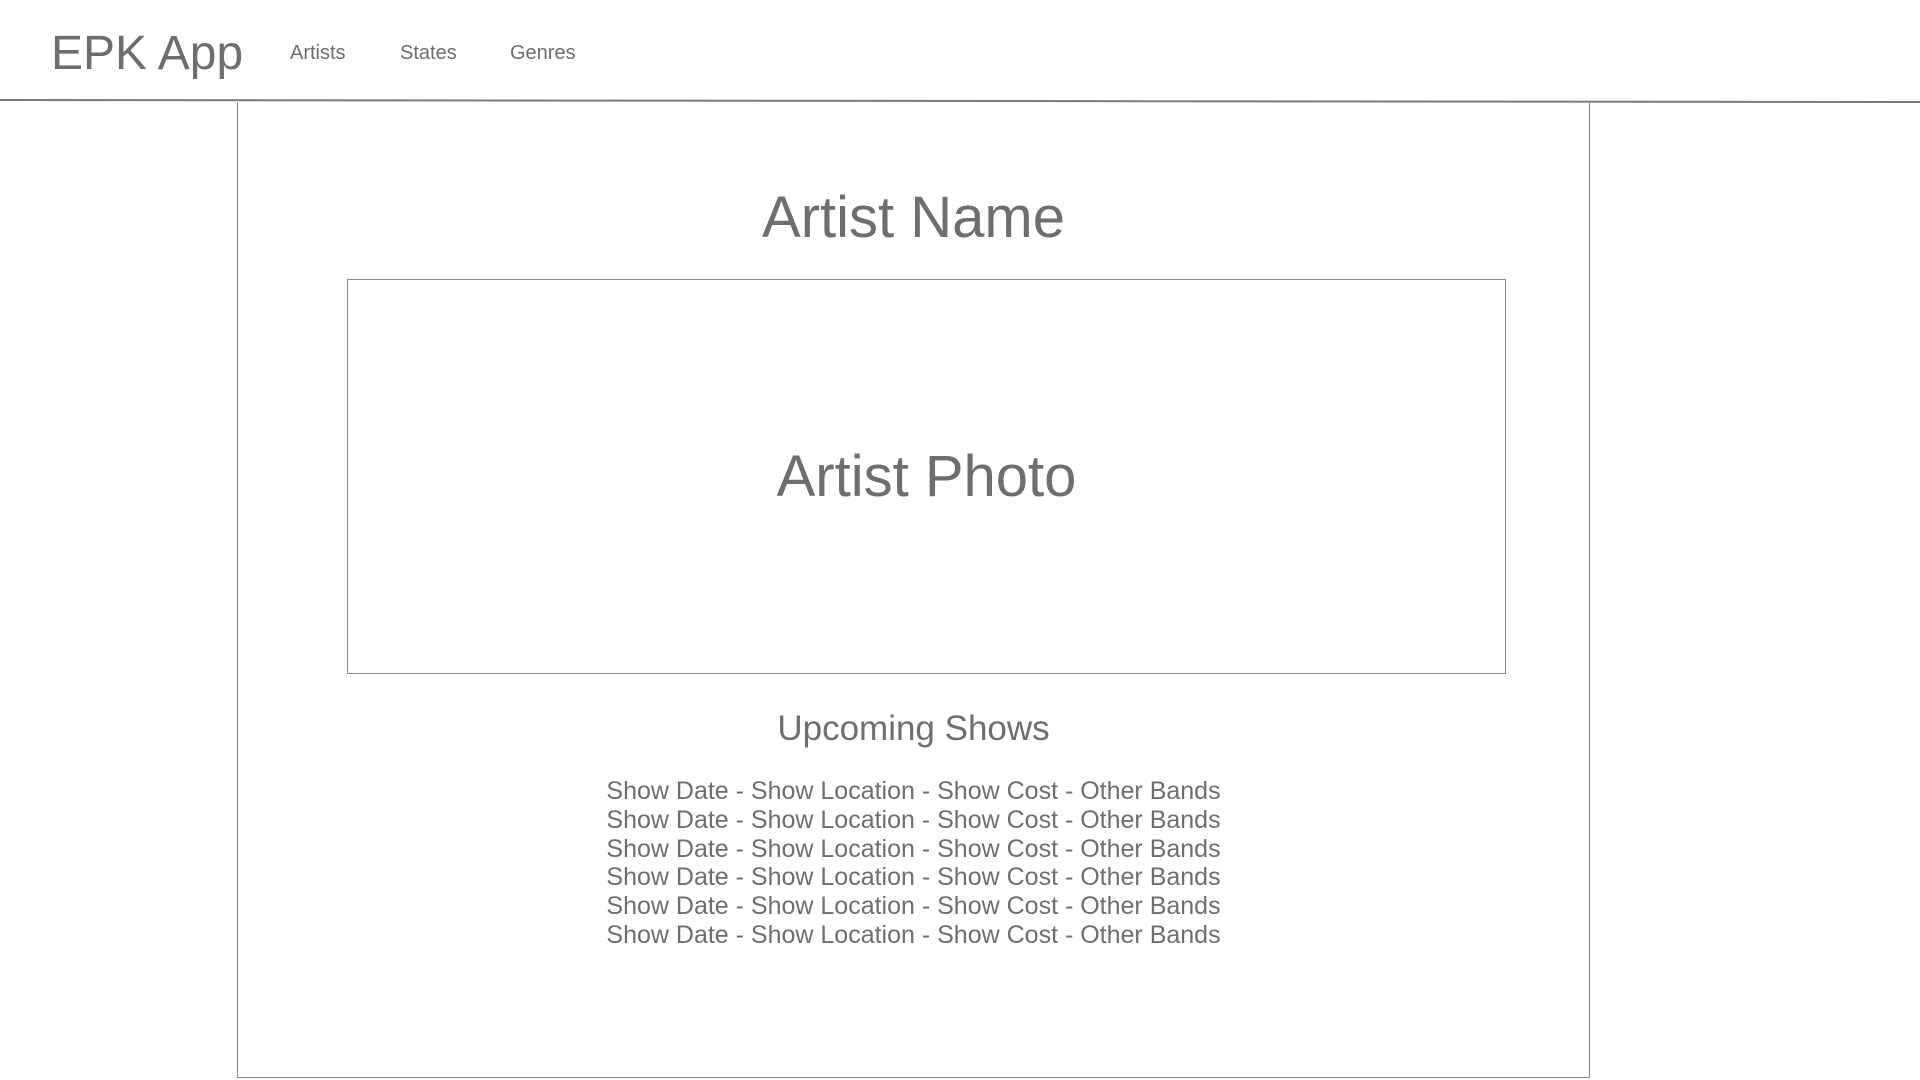 Image resolution: width=1920 pixels, height=1080 pixels. What do you see at coordinates (147, 54) in the screenshot?
I see `brand-logo: EPK App` at bounding box center [147, 54].